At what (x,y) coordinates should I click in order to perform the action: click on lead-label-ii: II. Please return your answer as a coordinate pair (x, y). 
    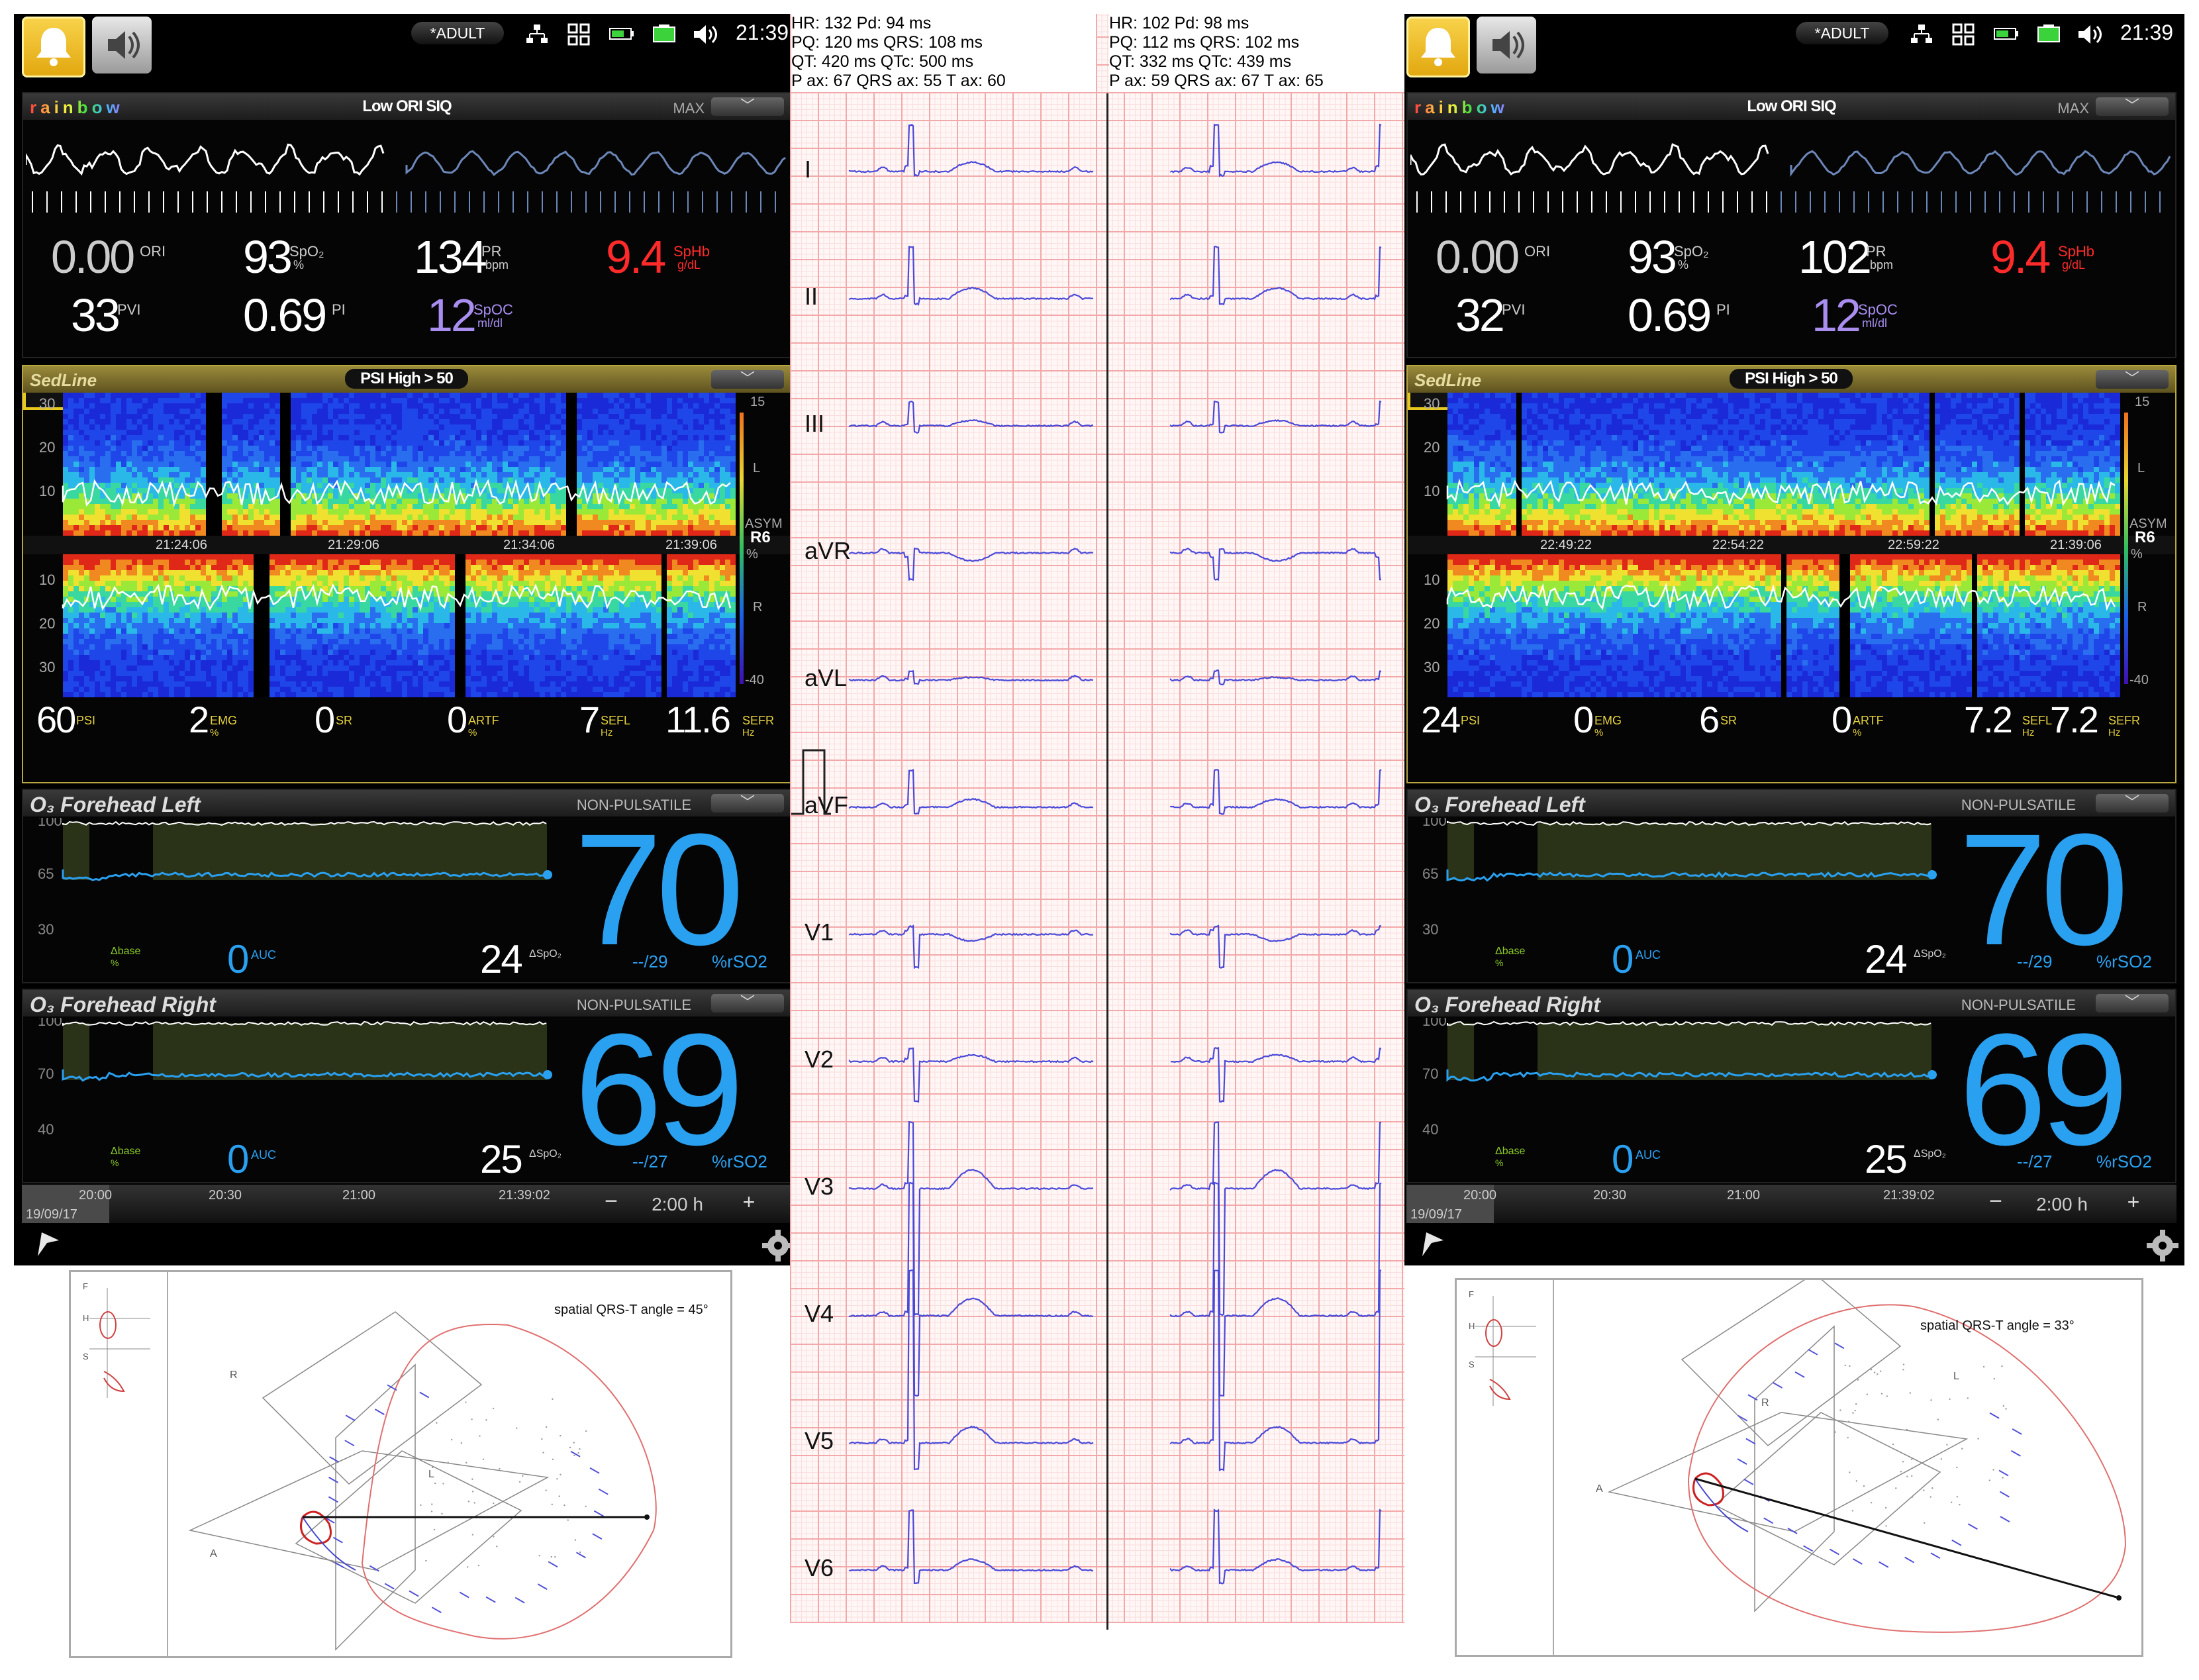
    Looking at the image, I should click on (811, 296).